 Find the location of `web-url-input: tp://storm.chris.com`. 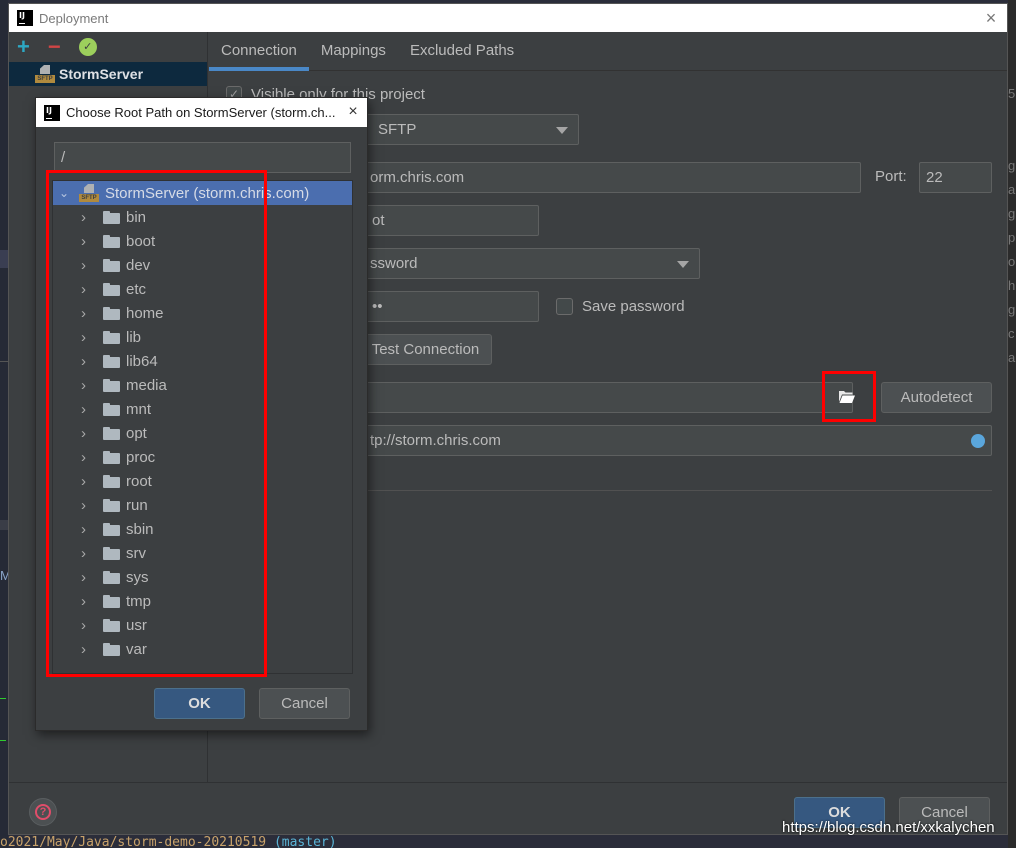

web-url-input: tp://storm.chris.com is located at coordinates (675, 440).